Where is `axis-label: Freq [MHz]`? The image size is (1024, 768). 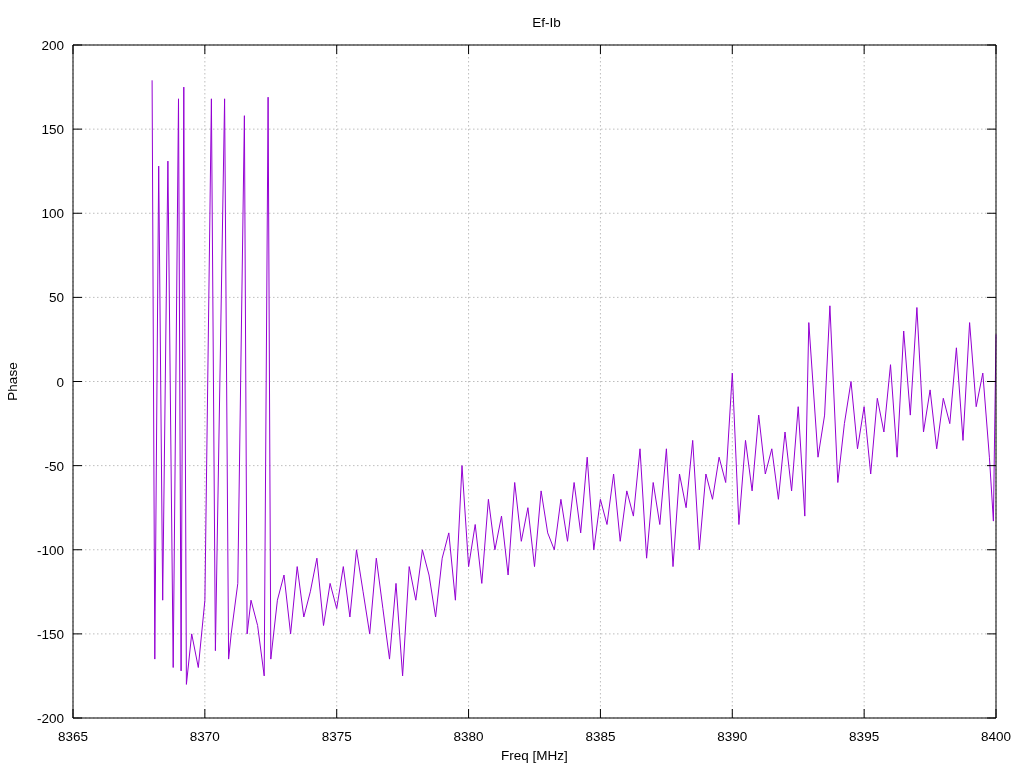 axis-label: Freq [MHz] is located at coordinates (534, 755).